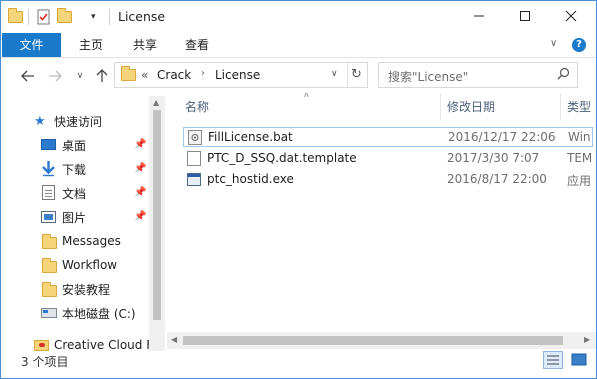 This screenshot has width=597, height=379. What do you see at coordinates (298, 17) in the screenshot?
I see `title-bar: ▾ License` at bounding box center [298, 17].